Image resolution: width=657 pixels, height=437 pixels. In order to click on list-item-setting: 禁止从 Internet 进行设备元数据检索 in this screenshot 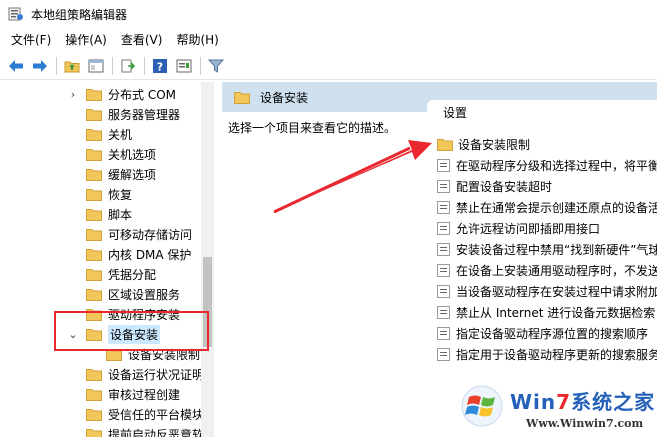, I will do `click(547, 312)`.